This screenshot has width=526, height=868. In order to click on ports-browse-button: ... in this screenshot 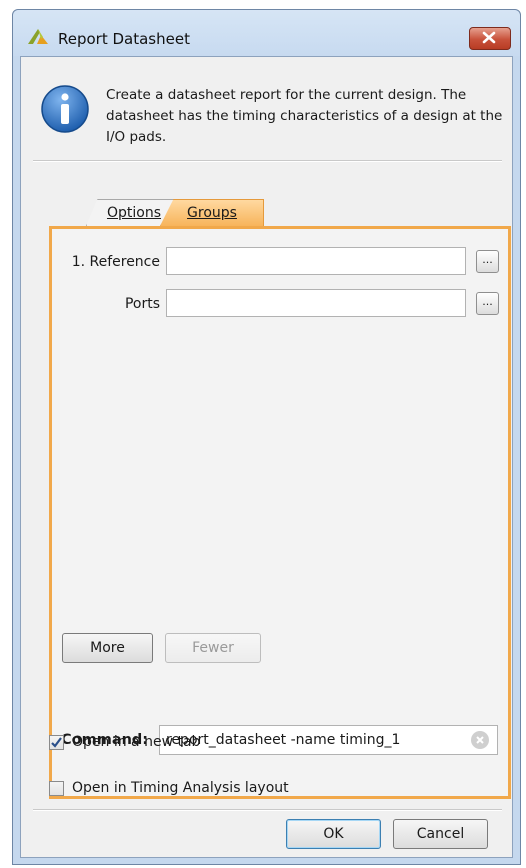, I will do `click(487, 303)`.